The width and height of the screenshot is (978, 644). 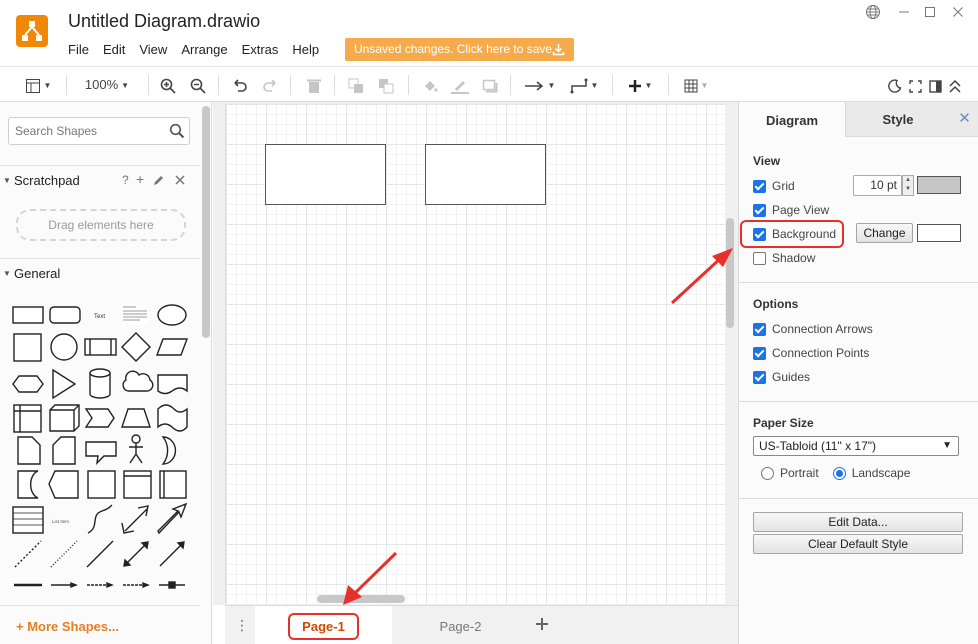 I want to click on shape-rounded-rectangle, so click(x=65, y=315).